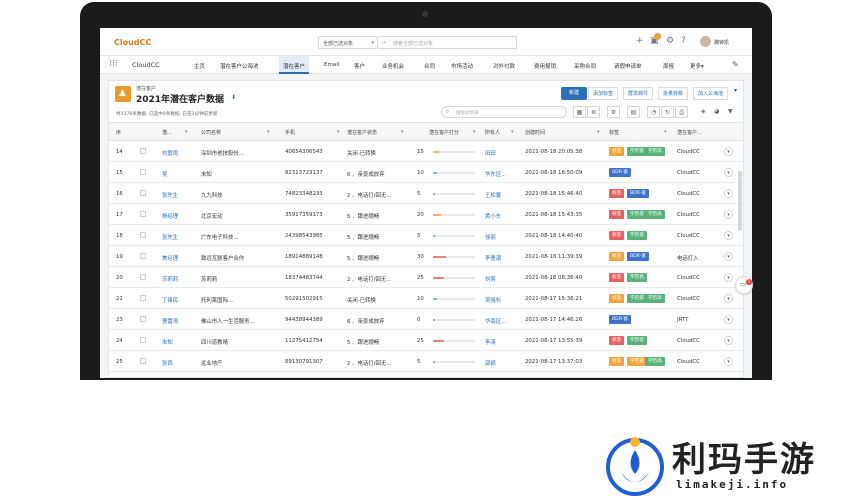 This screenshot has width=852, height=500. I want to click on search-scope-select: 全部已选对象 ▾, so click(348, 42).